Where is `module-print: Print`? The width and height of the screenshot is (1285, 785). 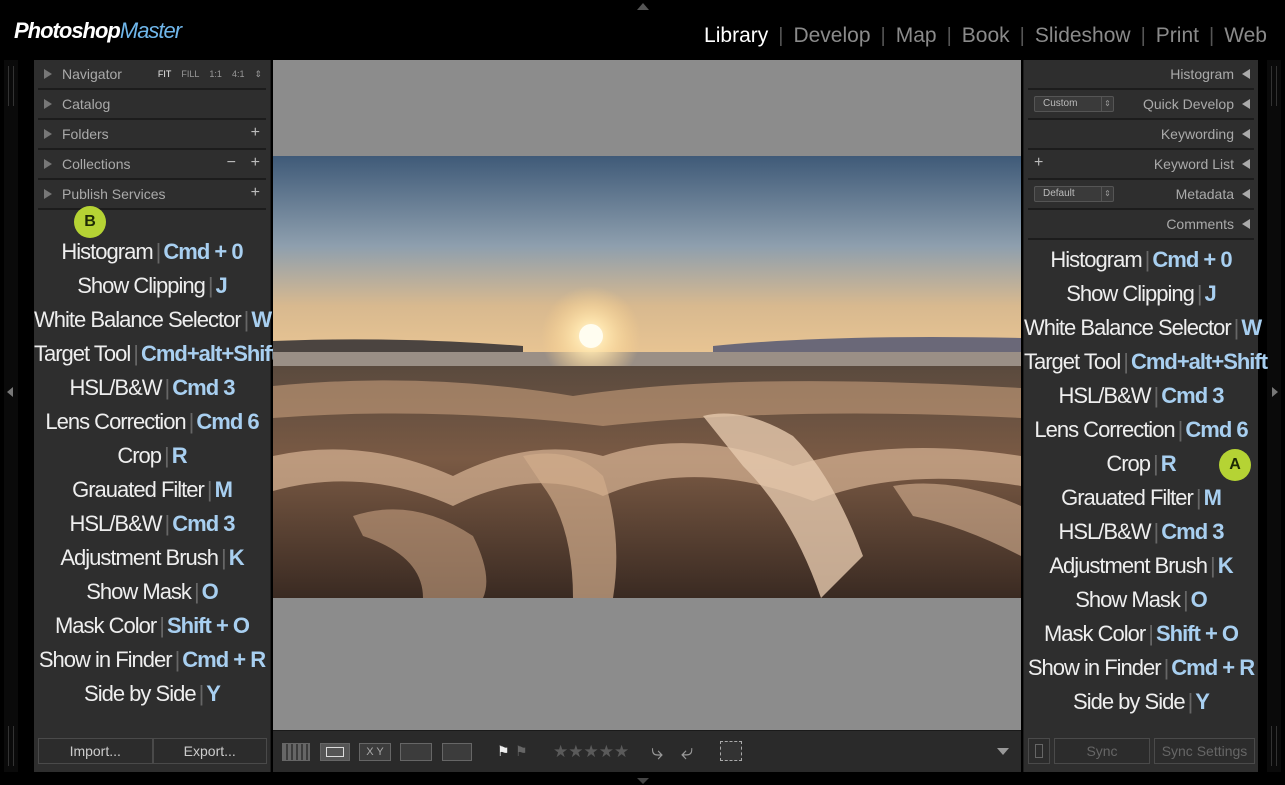 module-print: Print is located at coordinates (1177, 36).